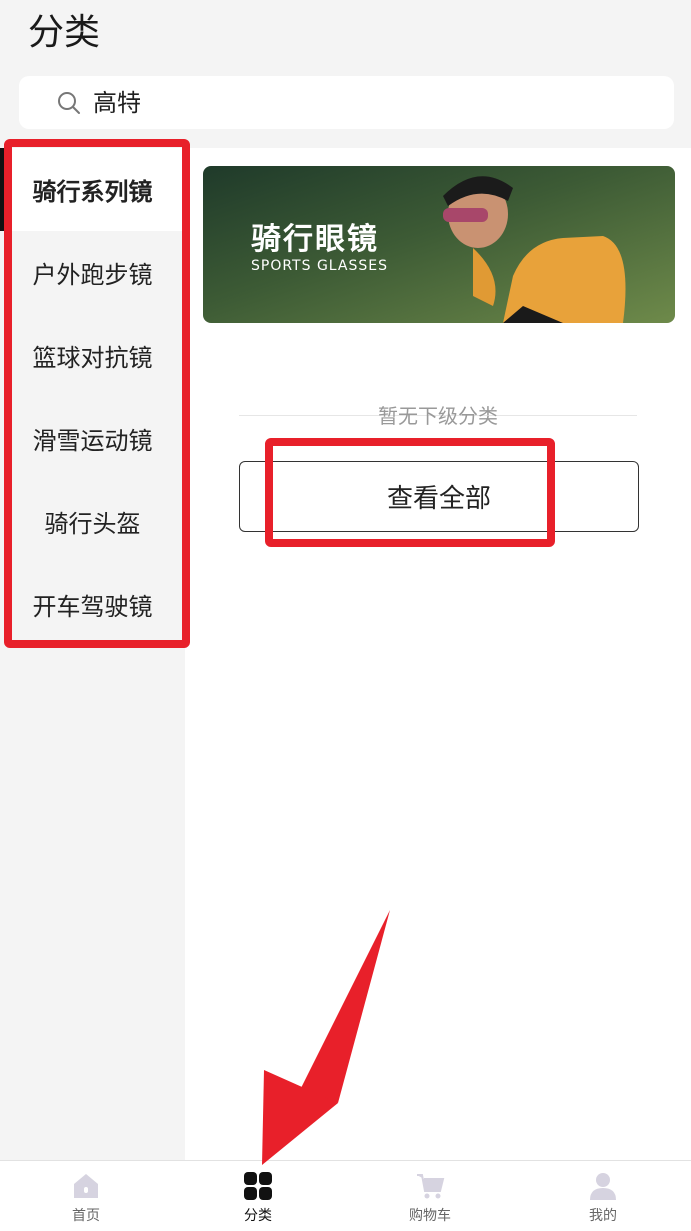 The image size is (691, 1231). What do you see at coordinates (438, 416) in the screenshot?
I see `empty-subcategory-text: 暂无下级分类` at bounding box center [438, 416].